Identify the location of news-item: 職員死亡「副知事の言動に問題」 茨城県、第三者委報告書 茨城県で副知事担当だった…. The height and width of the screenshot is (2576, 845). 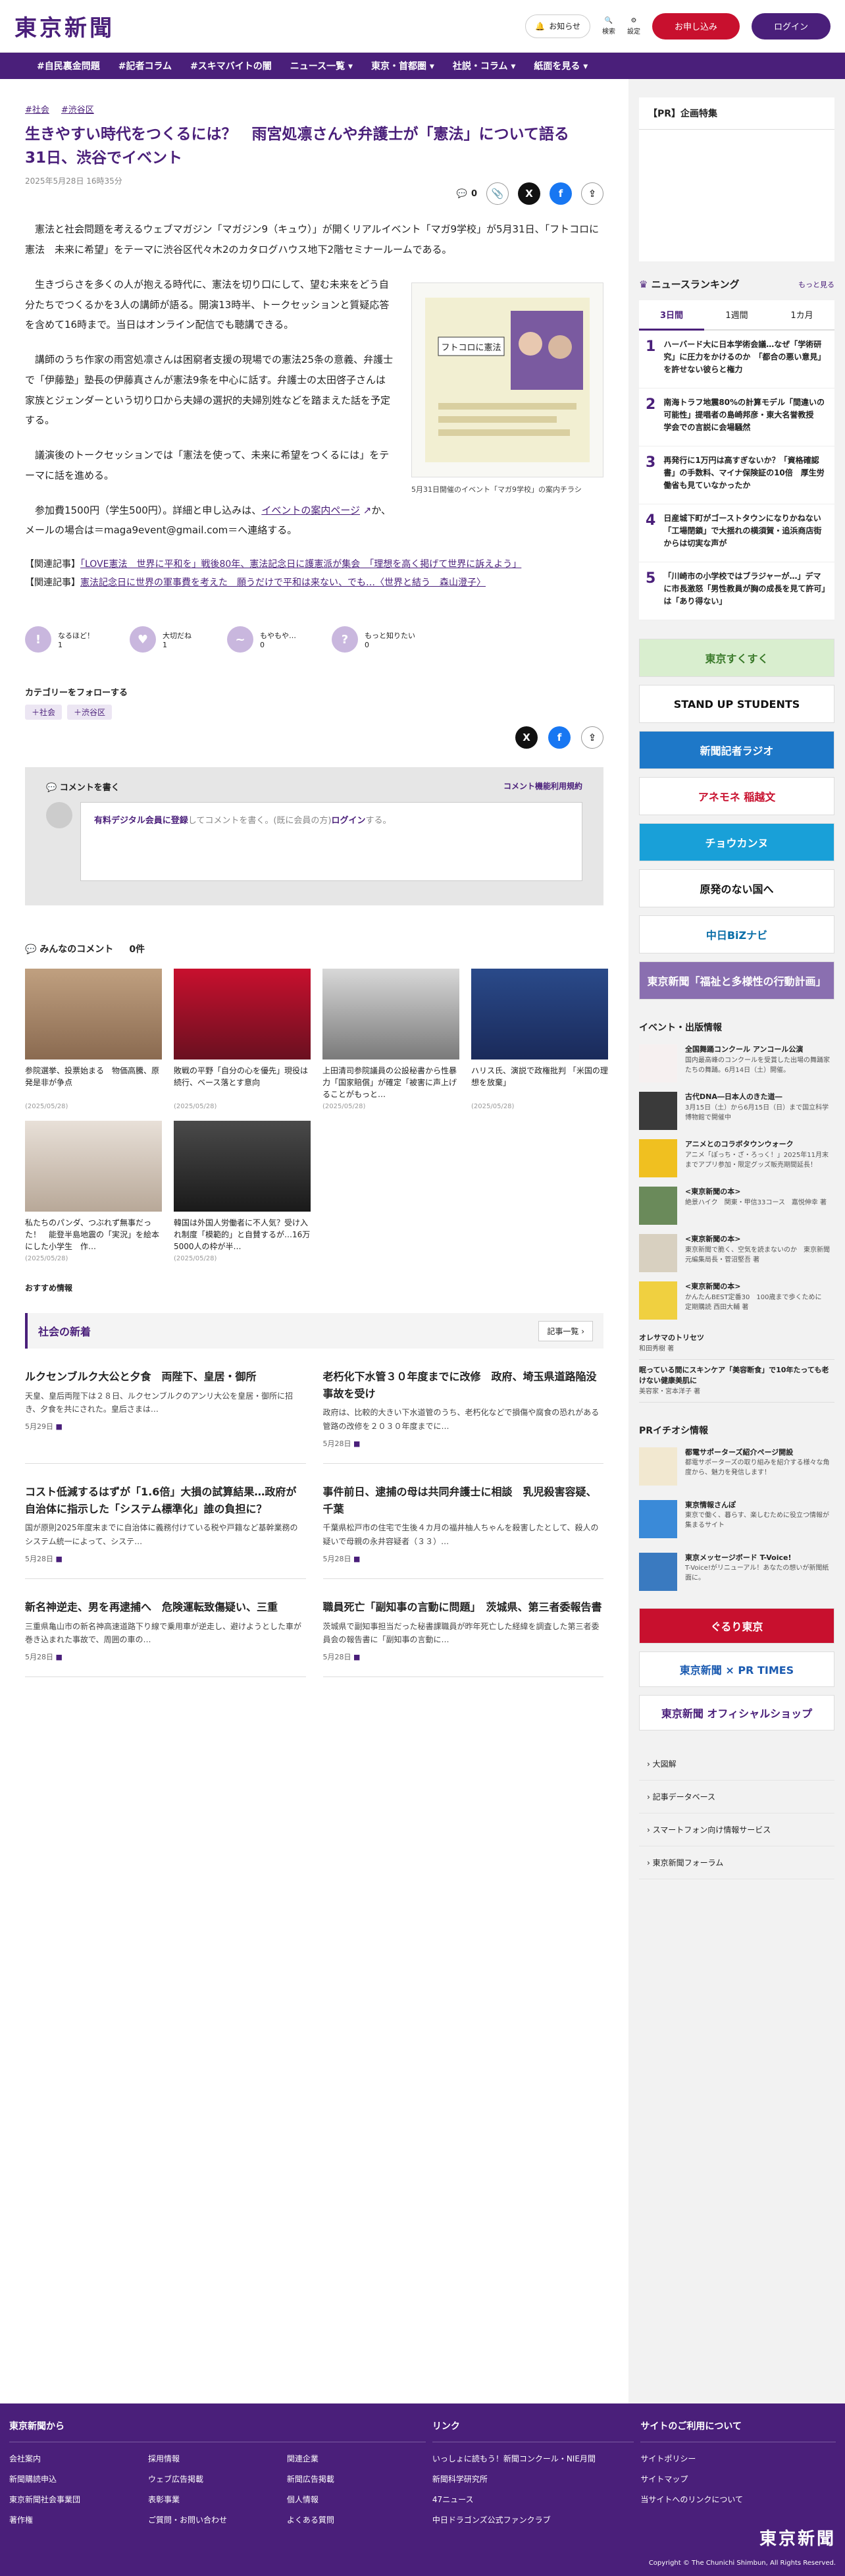
(462, 1639).